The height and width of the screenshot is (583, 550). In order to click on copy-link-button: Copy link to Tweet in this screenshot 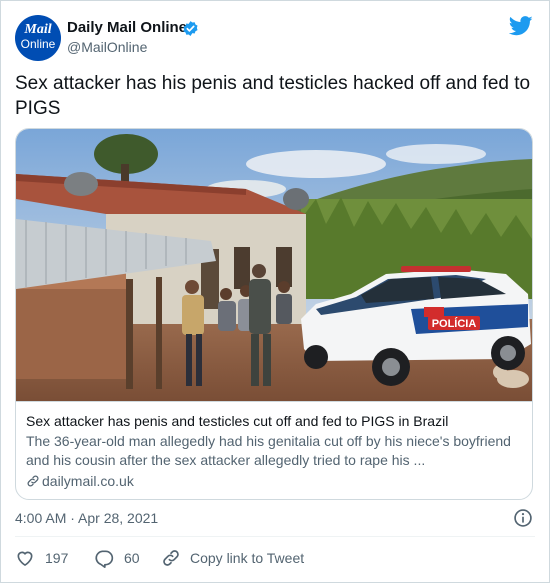, I will do `click(241, 558)`.